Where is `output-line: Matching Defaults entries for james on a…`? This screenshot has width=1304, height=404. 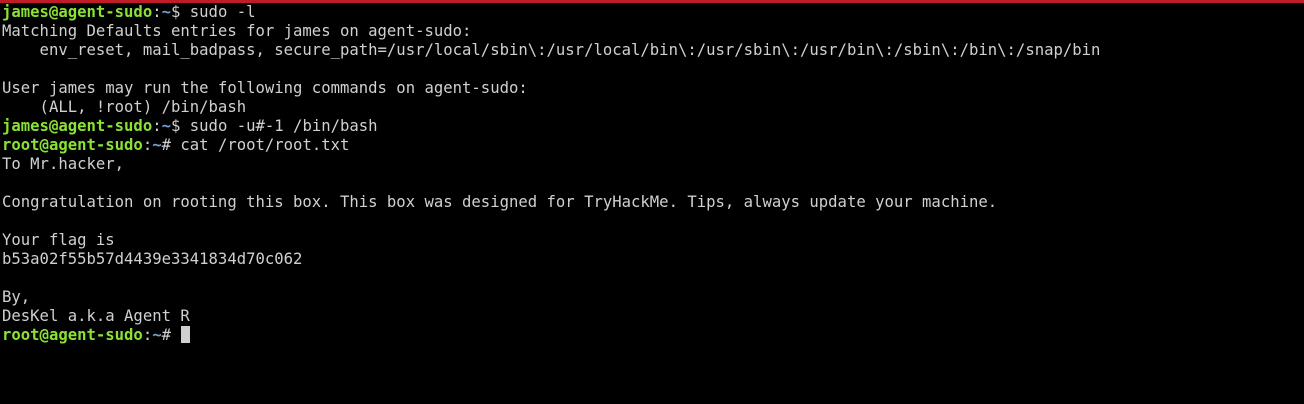 output-line: Matching Defaults entries for james on a… is located at coordinates (237, 31).